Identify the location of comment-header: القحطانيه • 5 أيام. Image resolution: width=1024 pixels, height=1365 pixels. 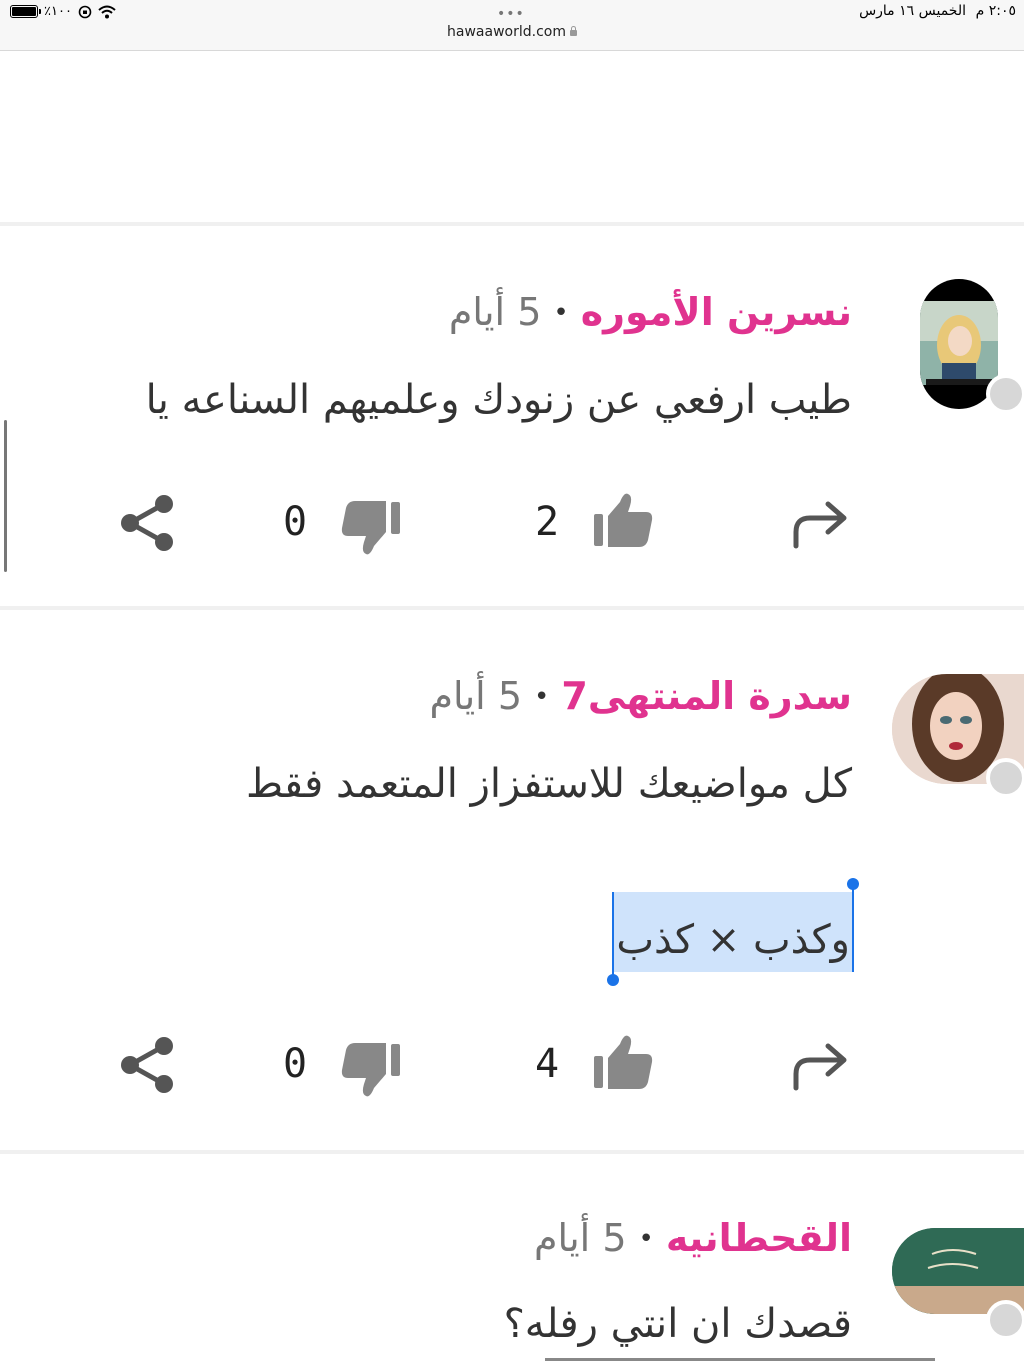
(693, 1240).